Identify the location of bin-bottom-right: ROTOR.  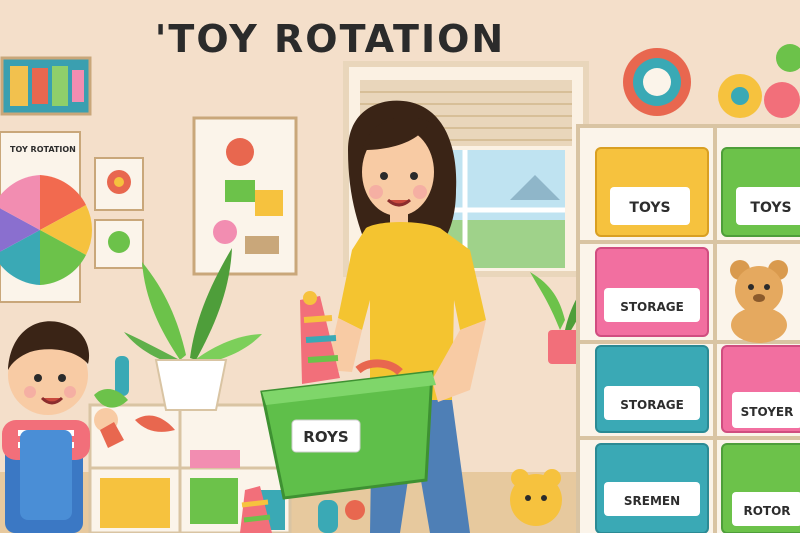
(760, 488).